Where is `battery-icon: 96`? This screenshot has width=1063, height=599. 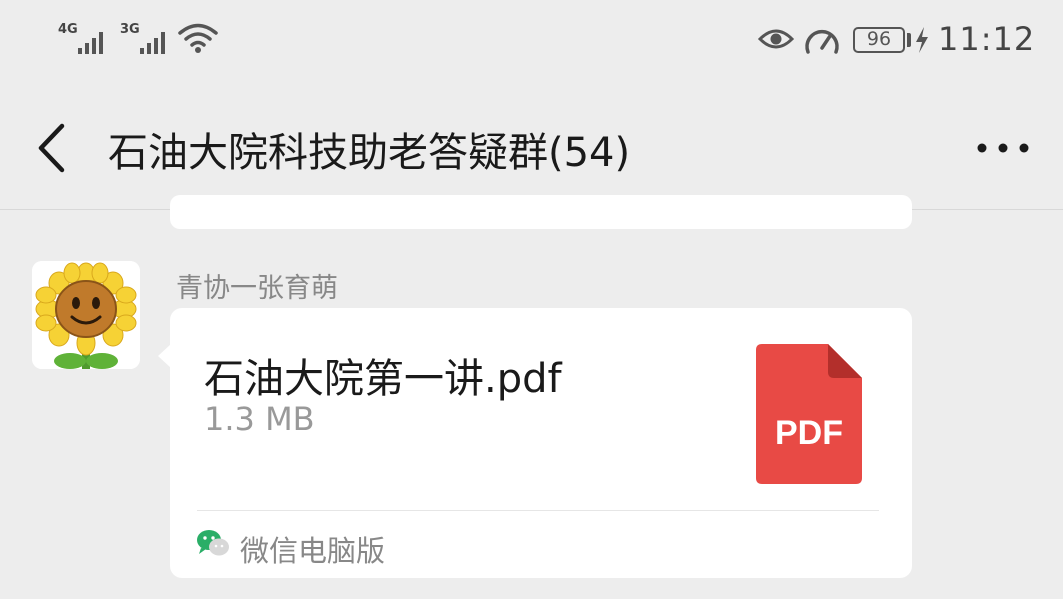
battery-icon: 96 is located at coordinates (879, 40).